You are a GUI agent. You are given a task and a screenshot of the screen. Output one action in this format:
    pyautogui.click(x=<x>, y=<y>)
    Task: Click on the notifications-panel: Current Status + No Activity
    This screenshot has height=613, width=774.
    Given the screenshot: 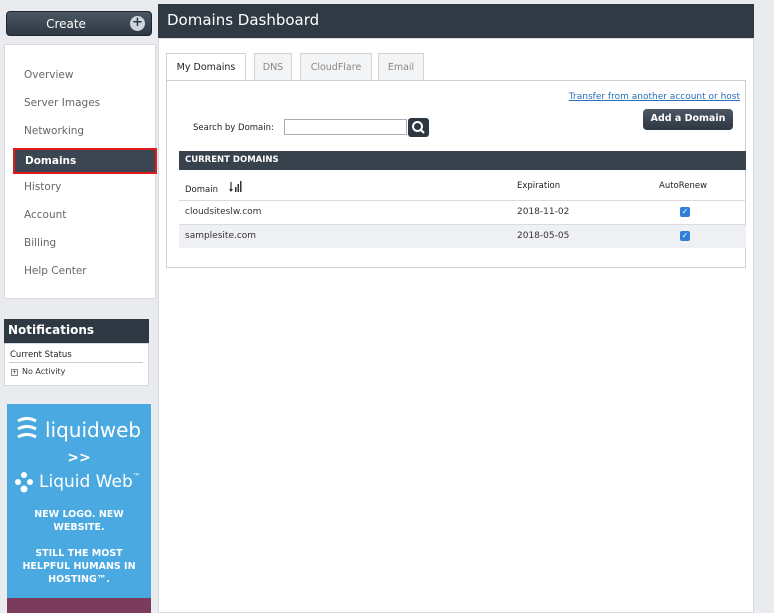 What is the action you would take?
    pyautogui.click(x=76, y=364)
    